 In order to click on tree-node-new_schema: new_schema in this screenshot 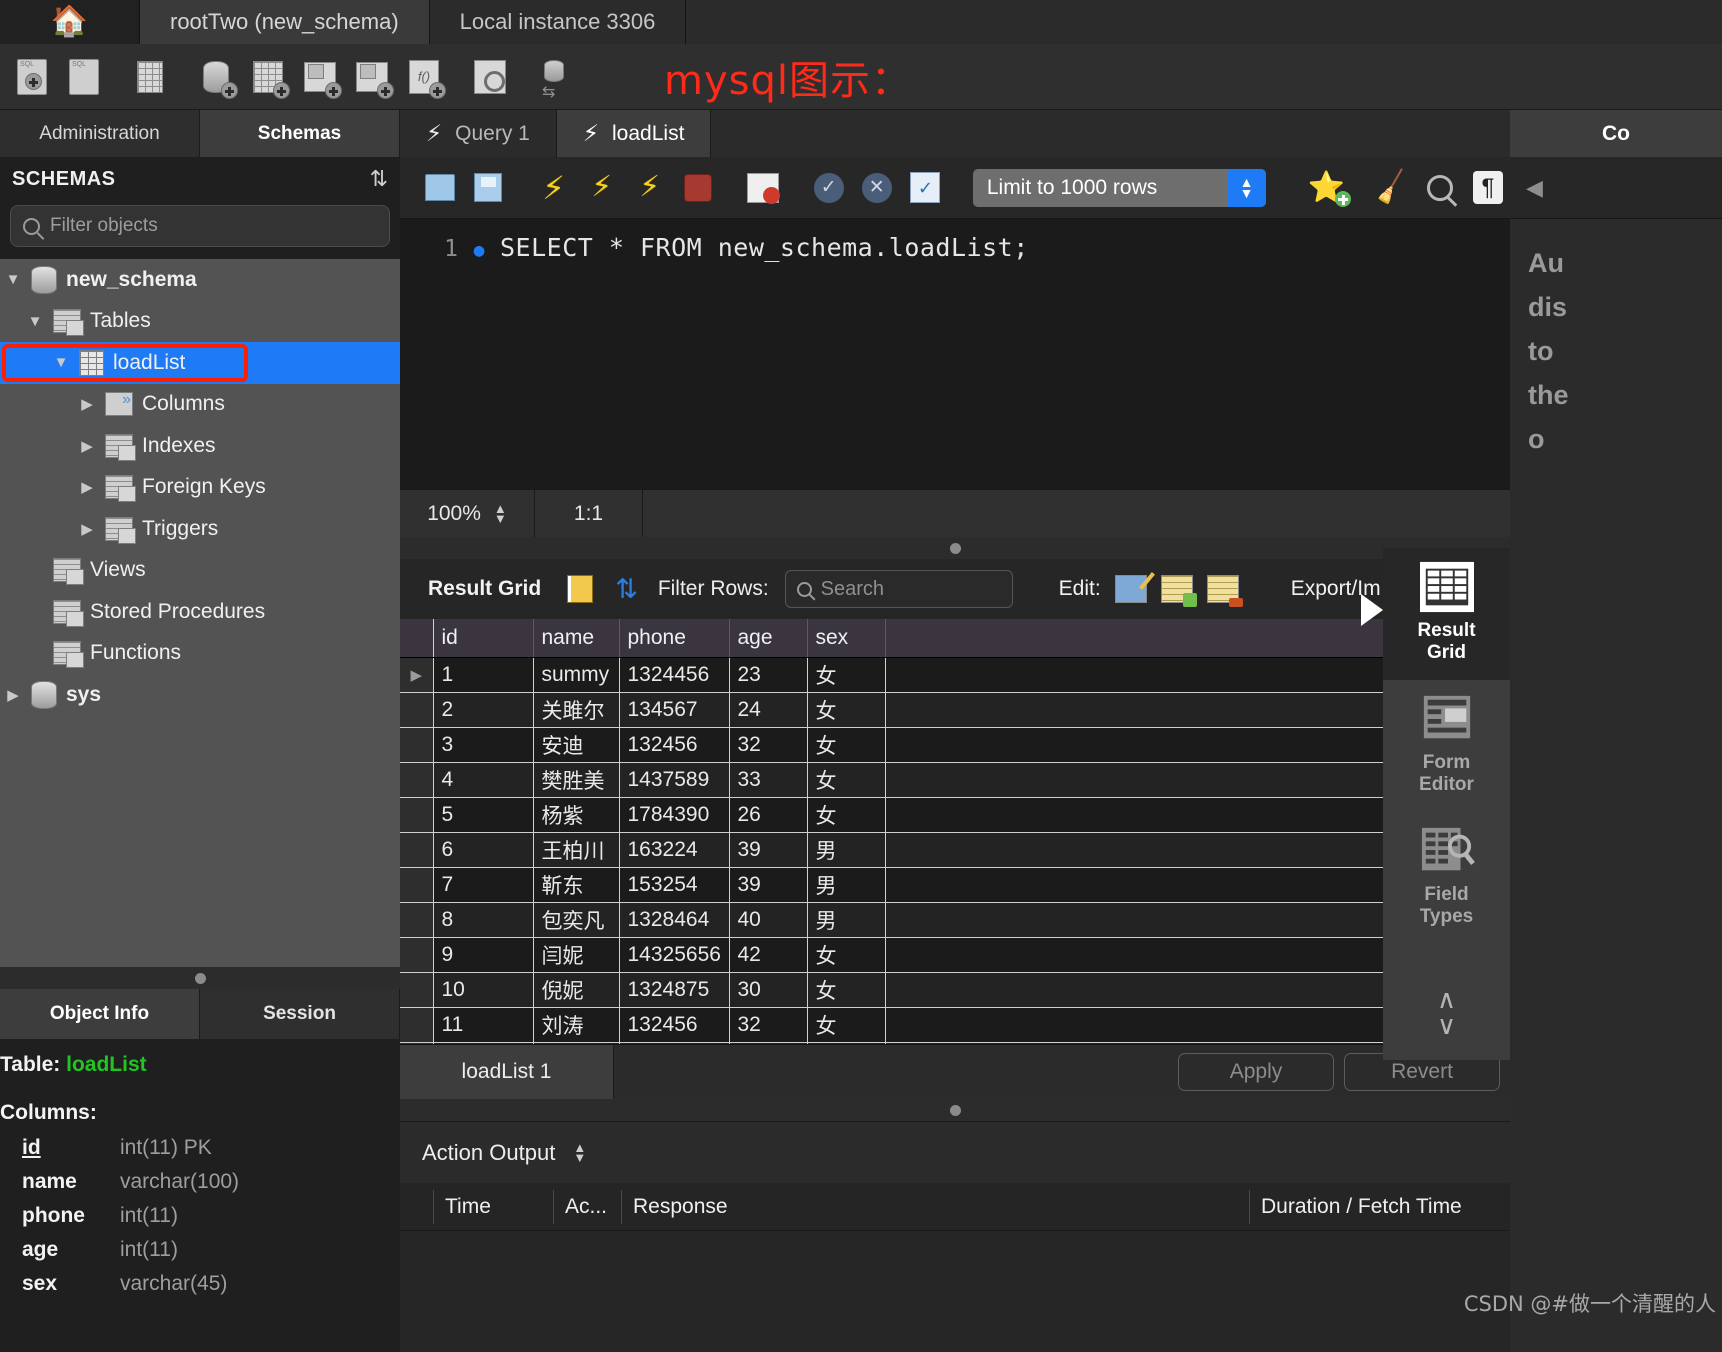, I will do `click(200, 280)`.